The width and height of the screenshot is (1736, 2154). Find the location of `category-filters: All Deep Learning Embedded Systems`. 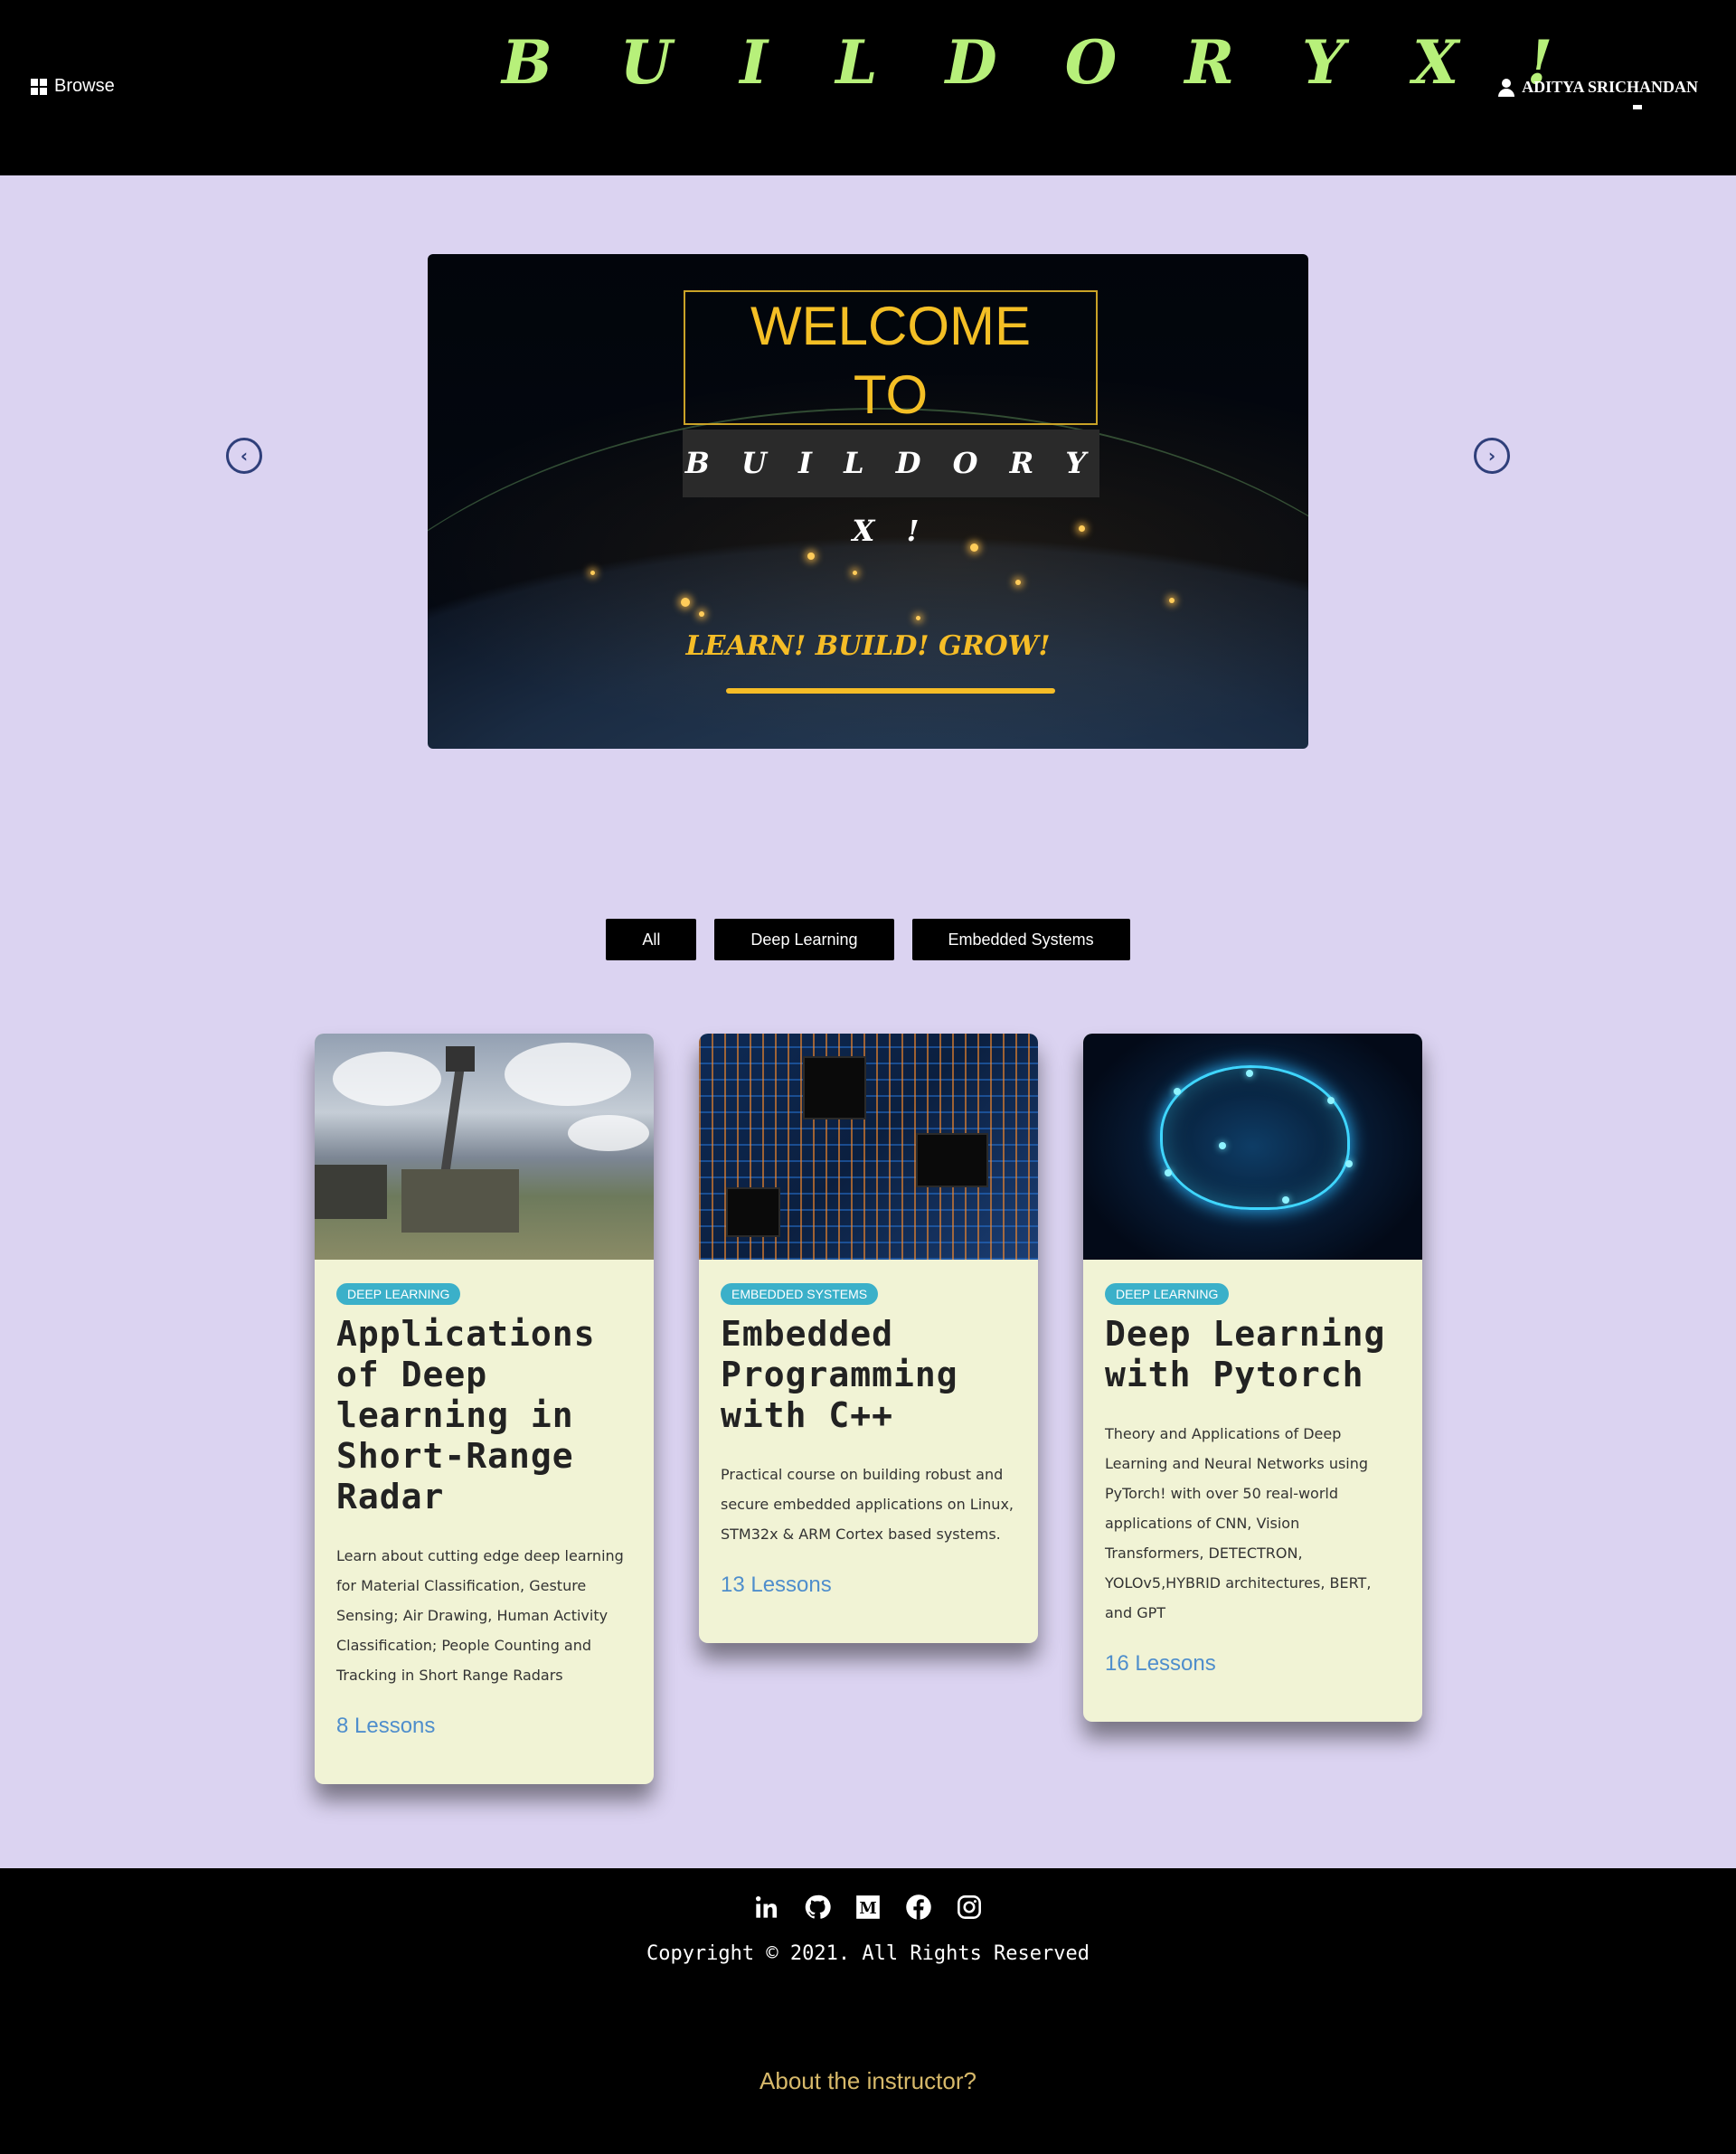

category-filters: All Deep Learning Embedded Systems is located at coordinates (868, 939).